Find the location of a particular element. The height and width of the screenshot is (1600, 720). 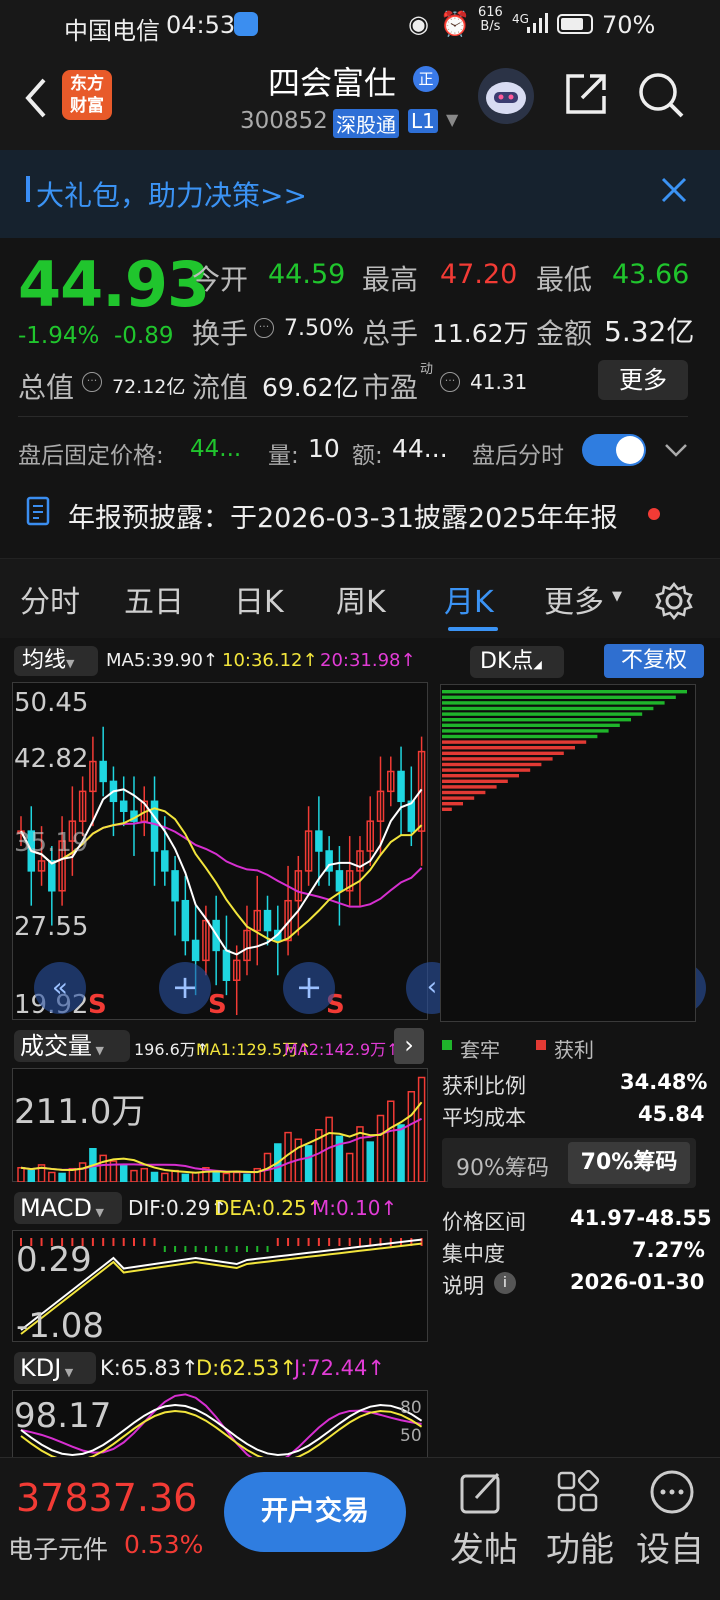

level1-tag: L1 is located at coordinates (423, 121).